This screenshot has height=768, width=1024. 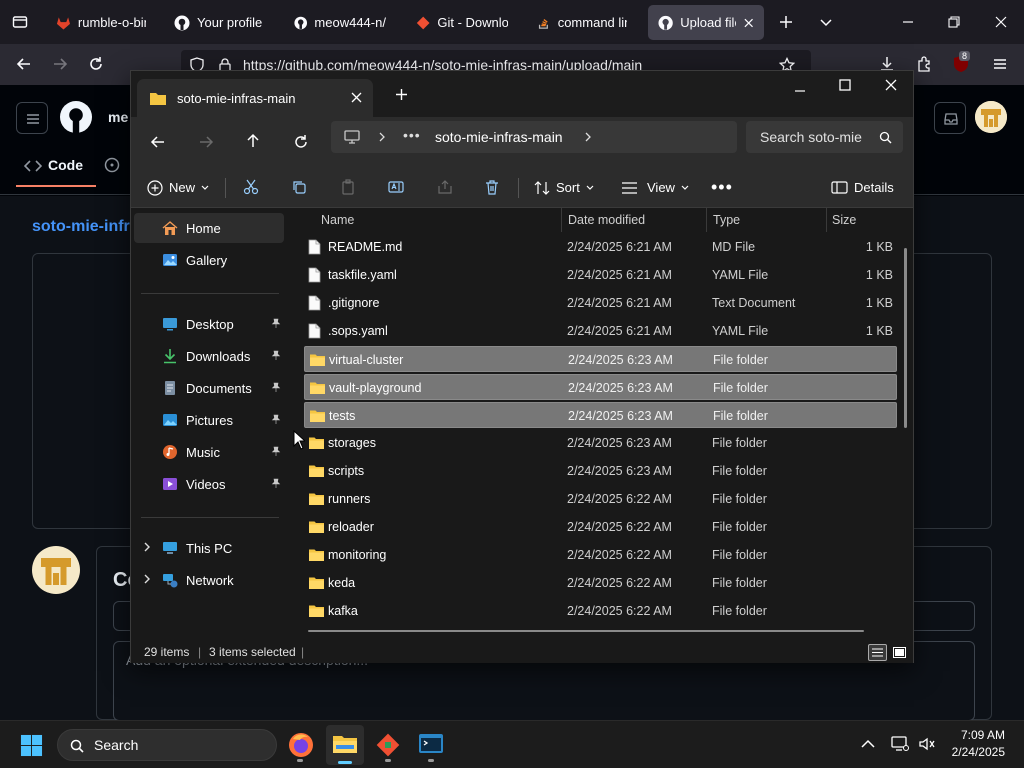 I want to click on browser-tab: command line, so click(x=582, y=22).